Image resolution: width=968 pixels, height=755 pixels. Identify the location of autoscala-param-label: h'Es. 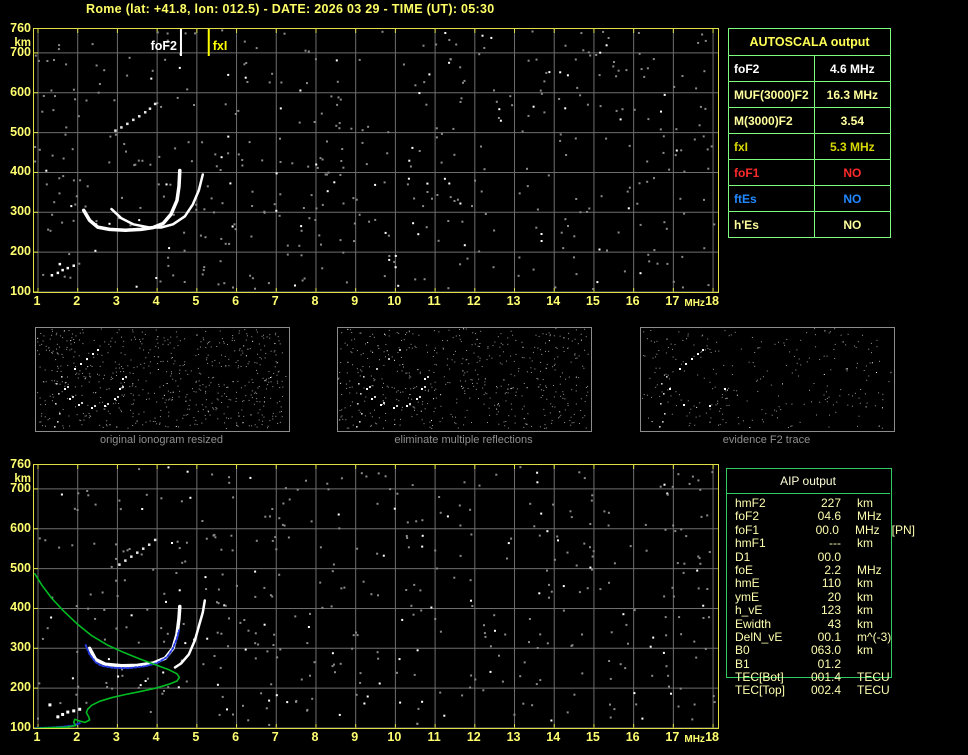
(771, 224).